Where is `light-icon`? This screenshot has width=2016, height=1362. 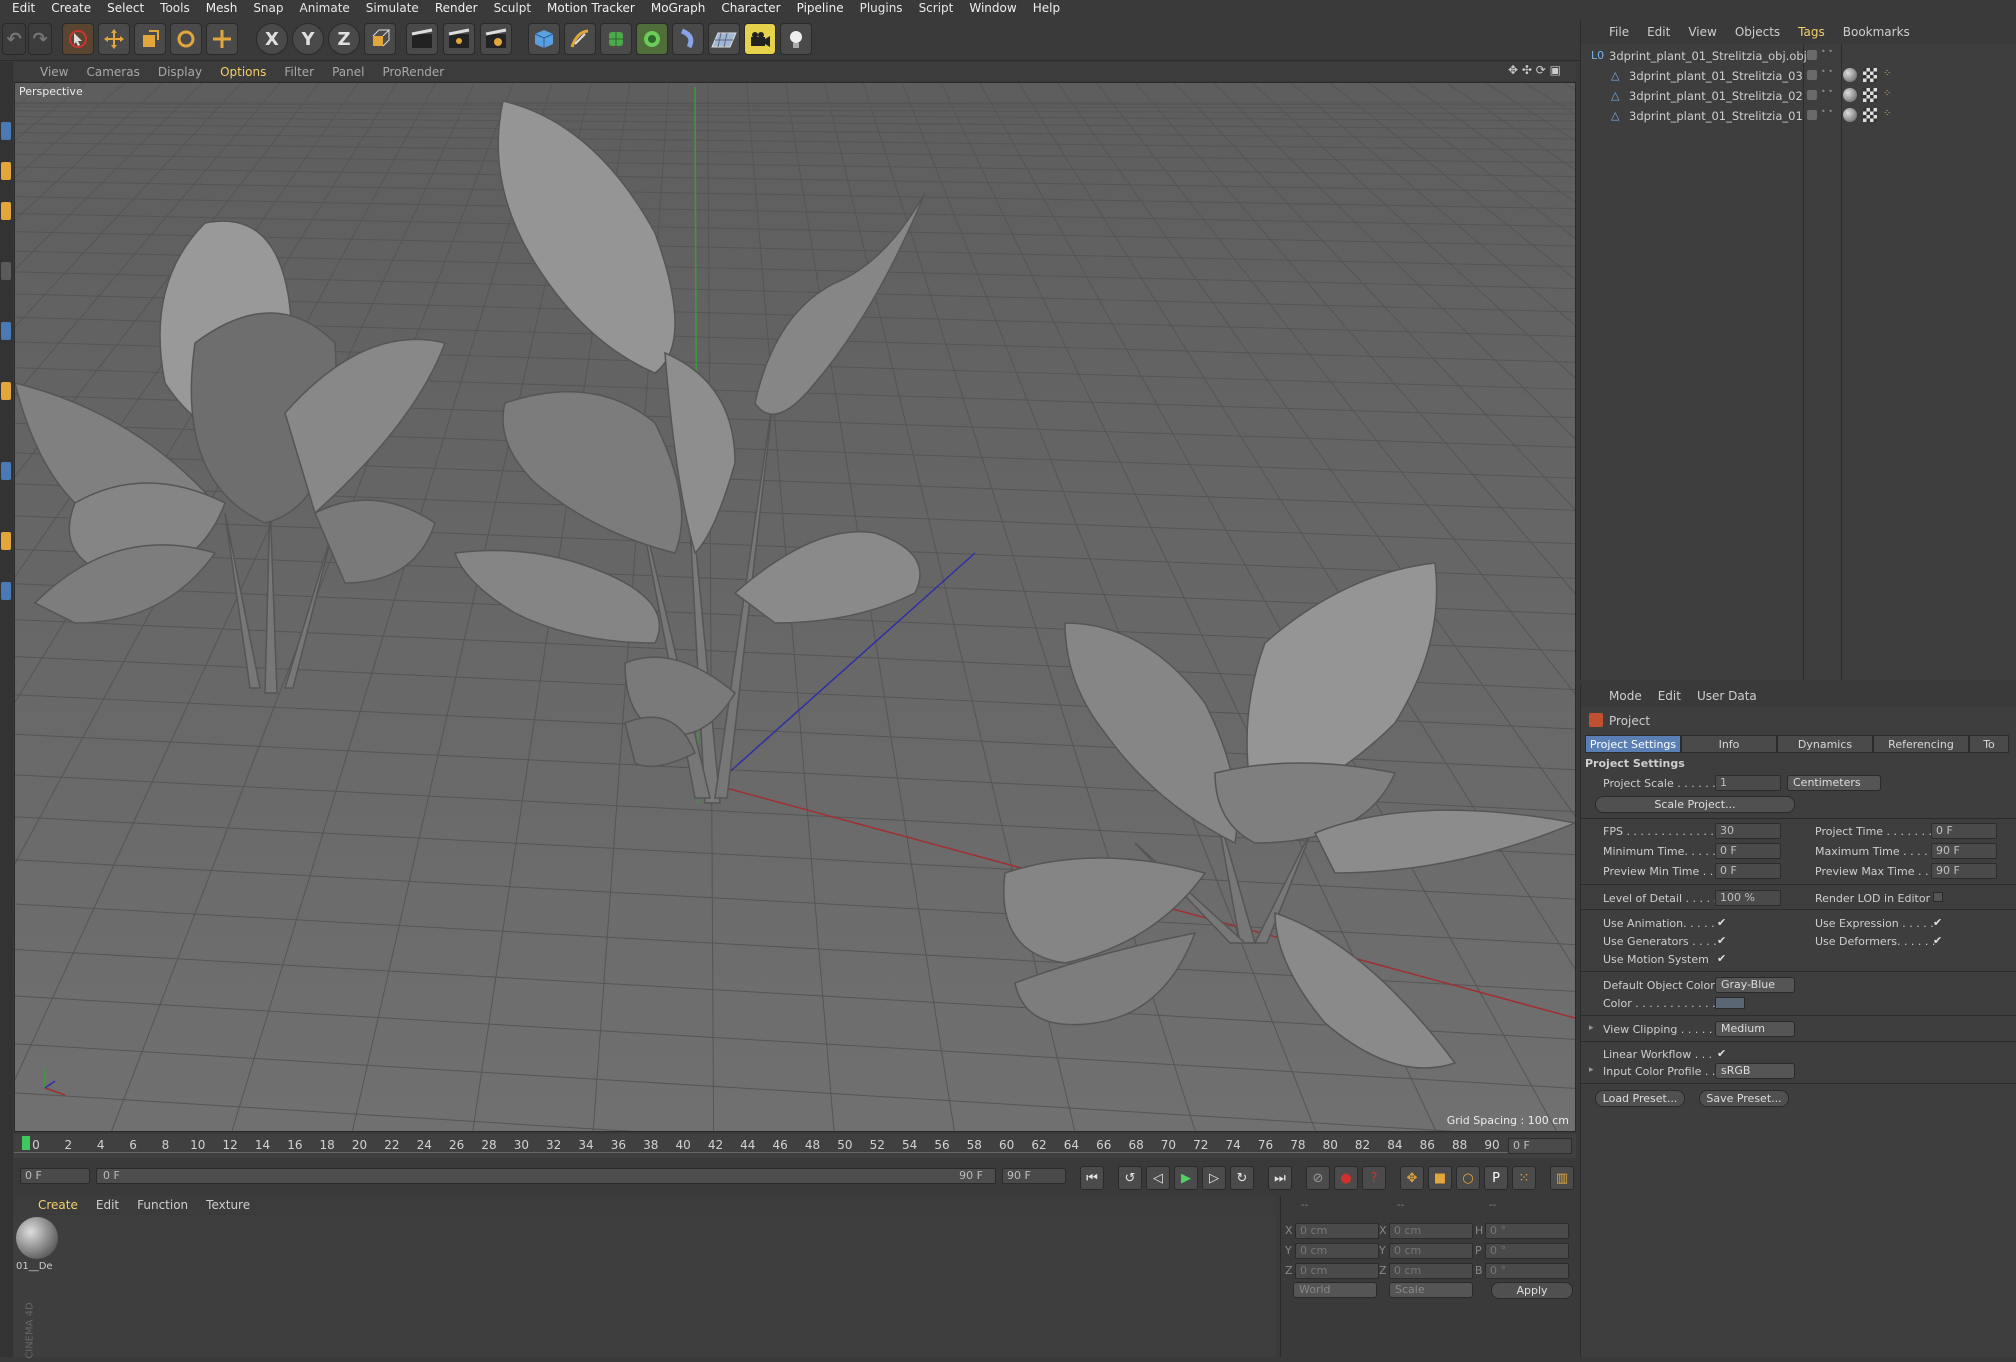 light-icon is located at coordinates (796, 39).